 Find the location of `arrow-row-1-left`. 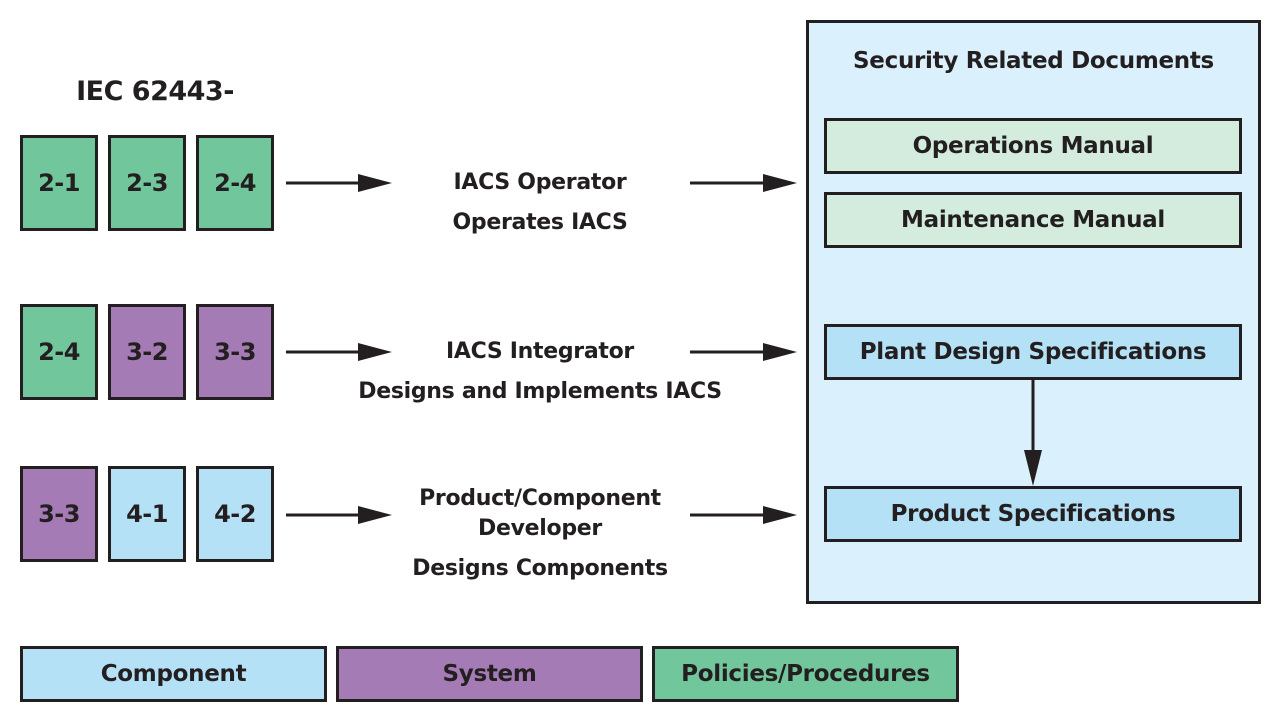

arrow-row-1-left is located at coordinates (339, 183).